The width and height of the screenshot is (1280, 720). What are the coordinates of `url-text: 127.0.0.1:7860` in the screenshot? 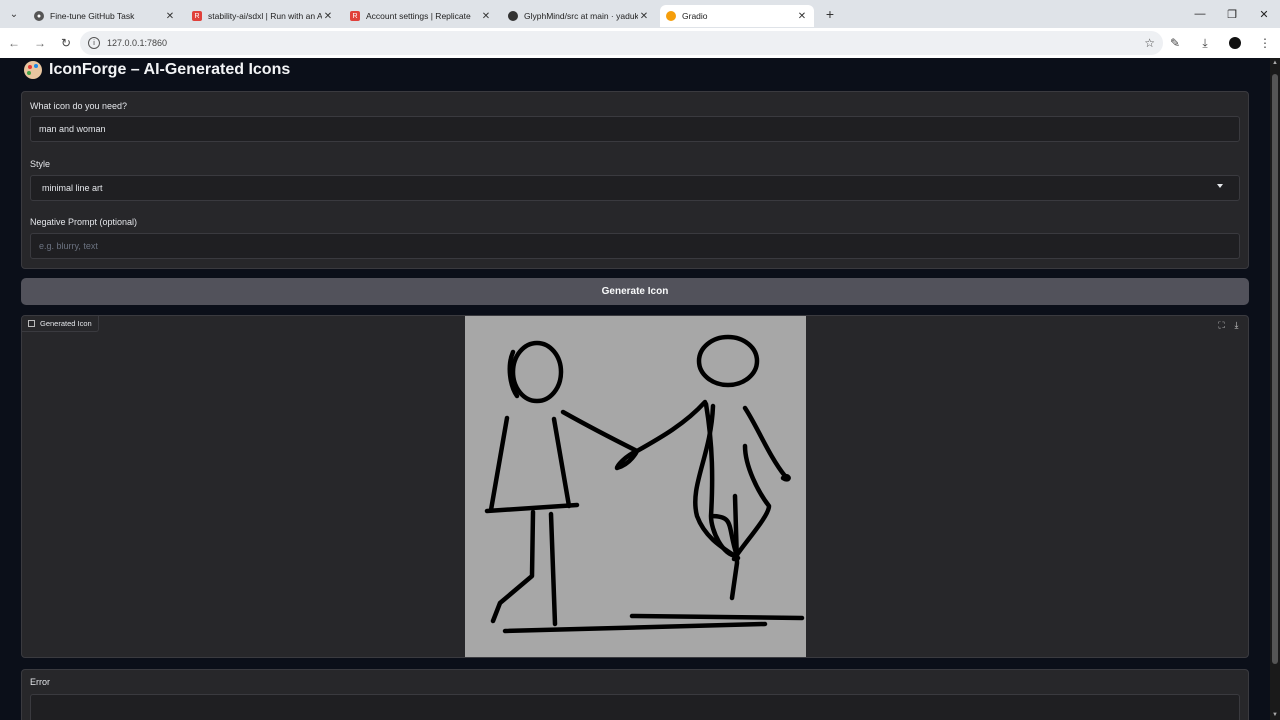 It's located at (137, 43).